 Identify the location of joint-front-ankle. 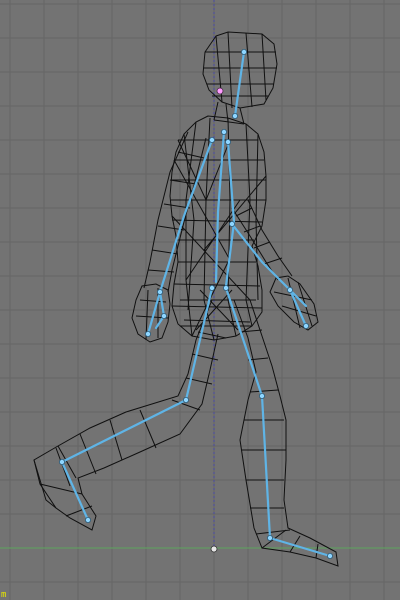
(62, 461).